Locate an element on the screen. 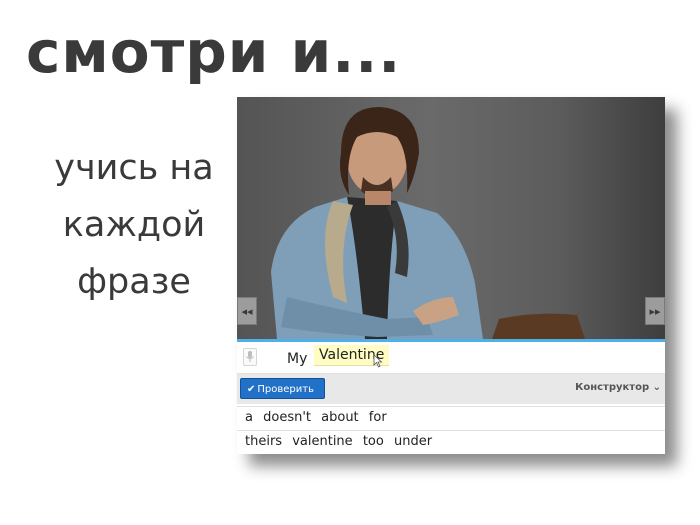 The image size is (700, 525). word-chip: about is located at coordinates (340, 417).